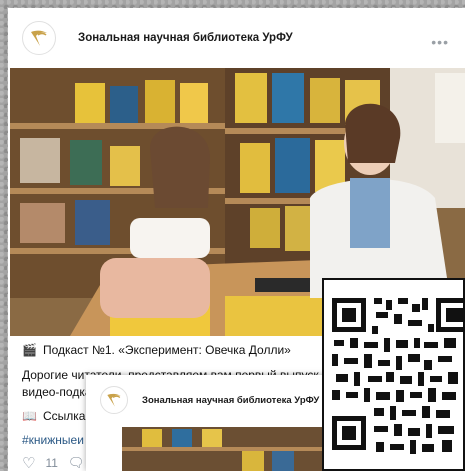 The width and height of the screenshot is (465, 471). I want to click on group-logo, so click(39, 38).